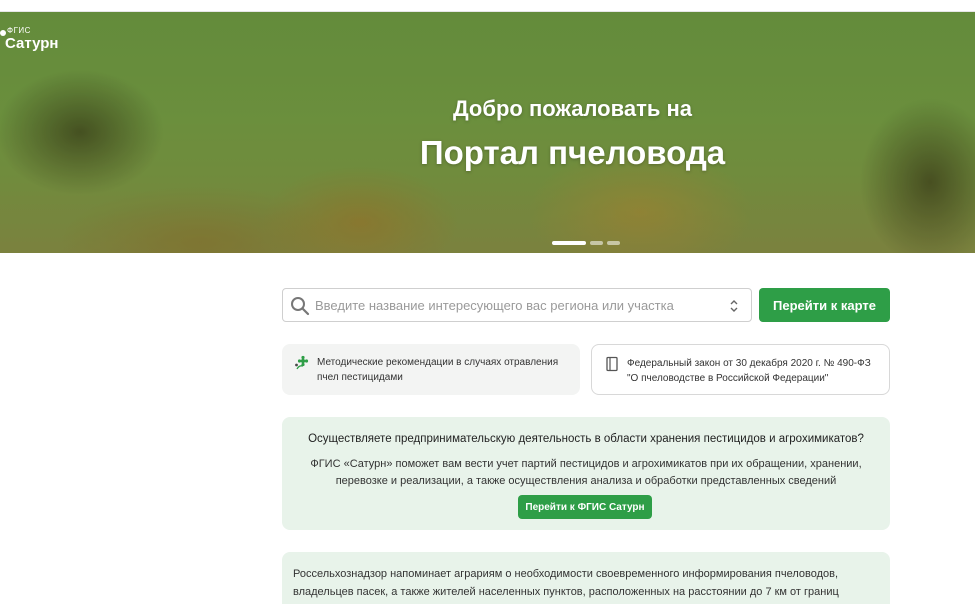 This screenshot has height=604, width=975. Describe the element at coordinates (302, 362) in the screenshot. I see `bee-flower-icon` at that location.